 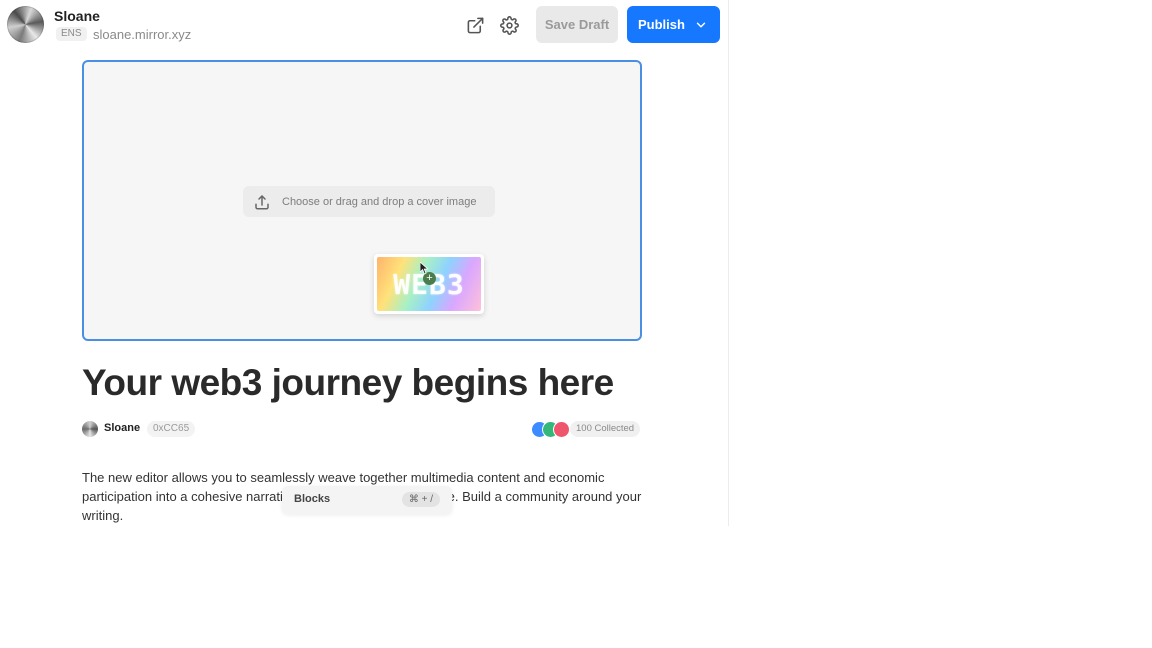 I want to click on collector-avatar, so click(x=561, y=429).